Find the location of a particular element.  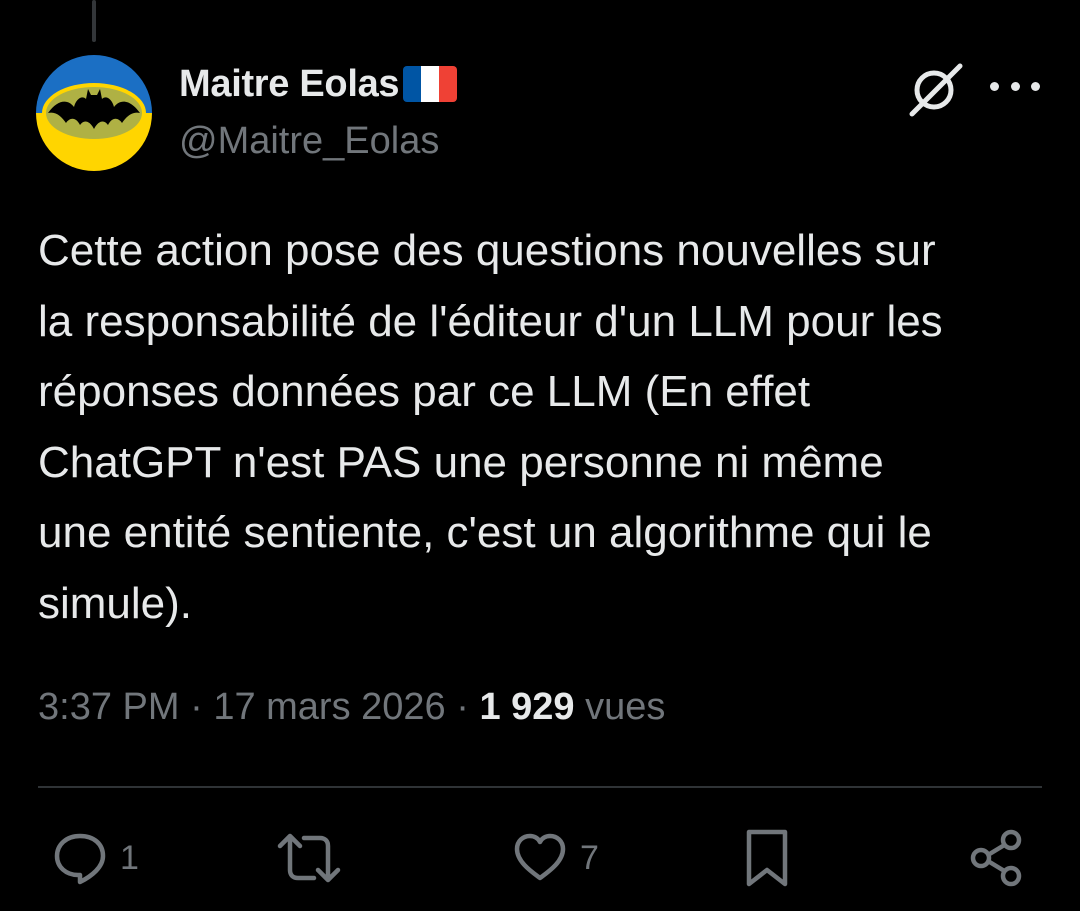

views-label: vues is located at coordinates (620, 707).